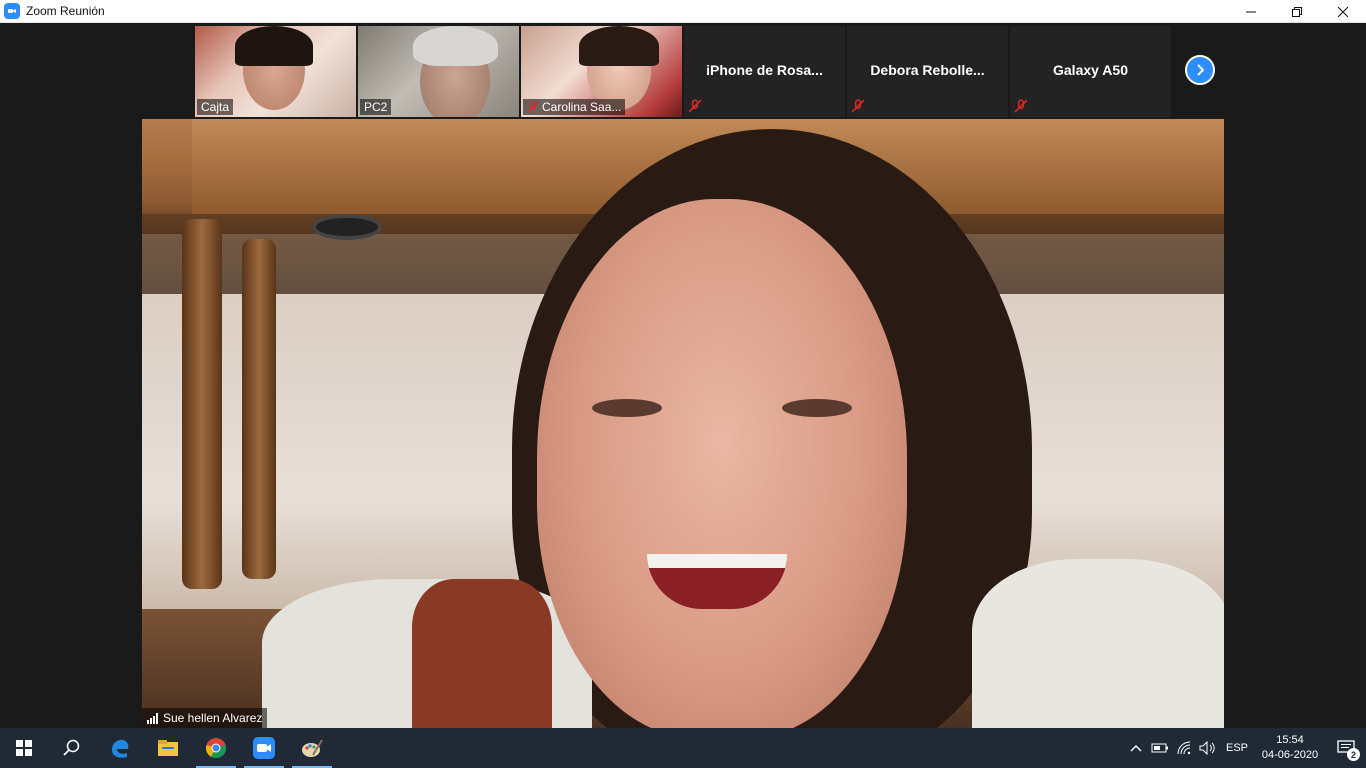  I want to click on windows-start-icon, so click(24, 748).